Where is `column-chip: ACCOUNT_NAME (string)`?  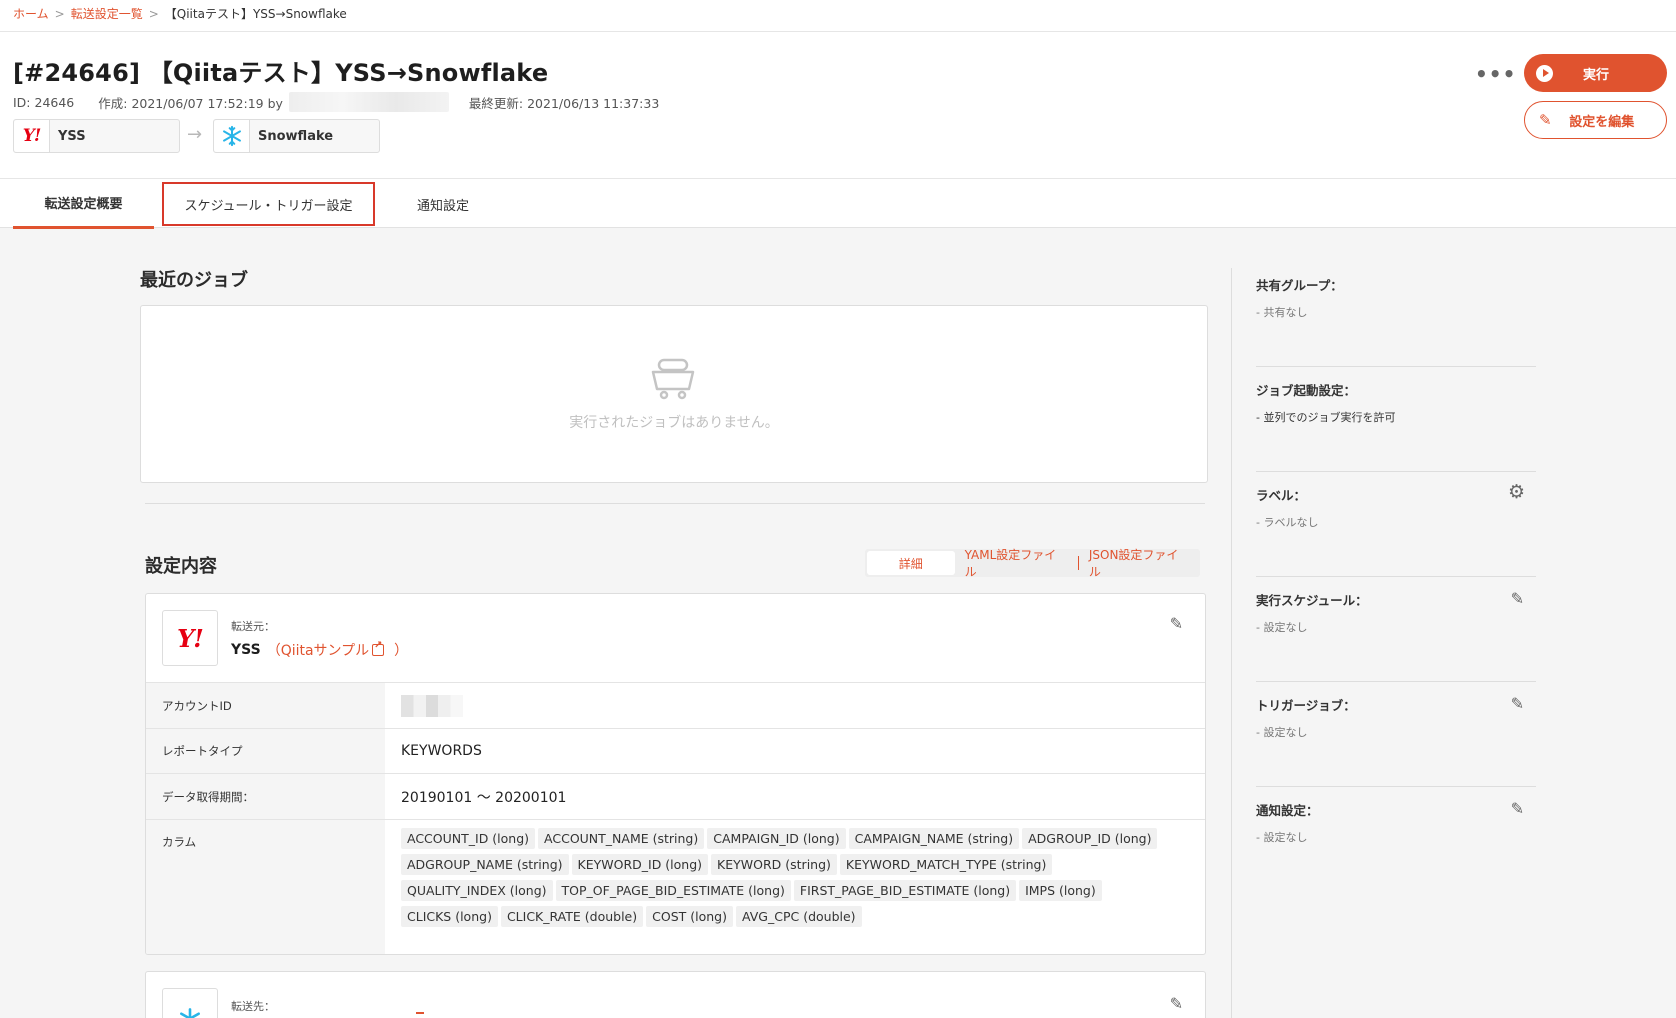 column-chip: ACCOUNT_NAME (string) is located at coordinates (621, 838).